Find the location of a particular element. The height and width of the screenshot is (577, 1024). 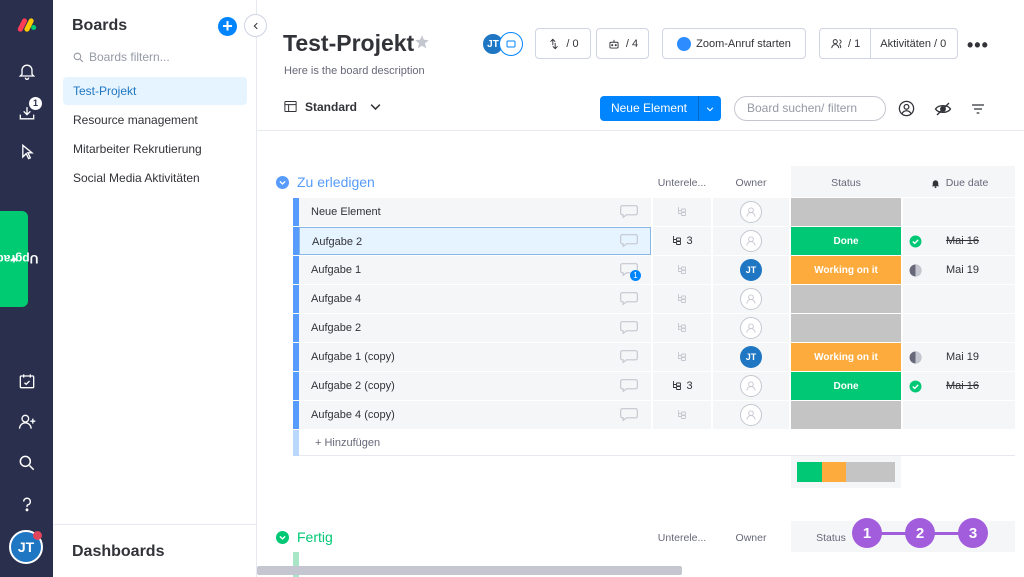

upgrade-button: ✦ Upgrade is located at coordinates (19, 259).